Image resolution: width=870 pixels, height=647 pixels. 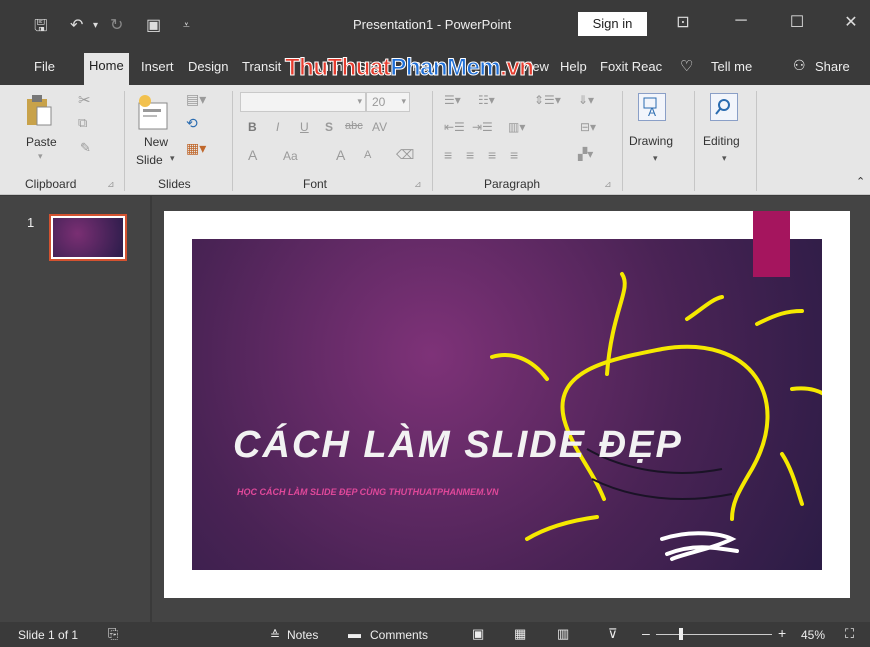 What do you see at coordinates (478, 634) in the screenshot?
I see `normal-view-icon: ▣` at bounding box center [478, 634].